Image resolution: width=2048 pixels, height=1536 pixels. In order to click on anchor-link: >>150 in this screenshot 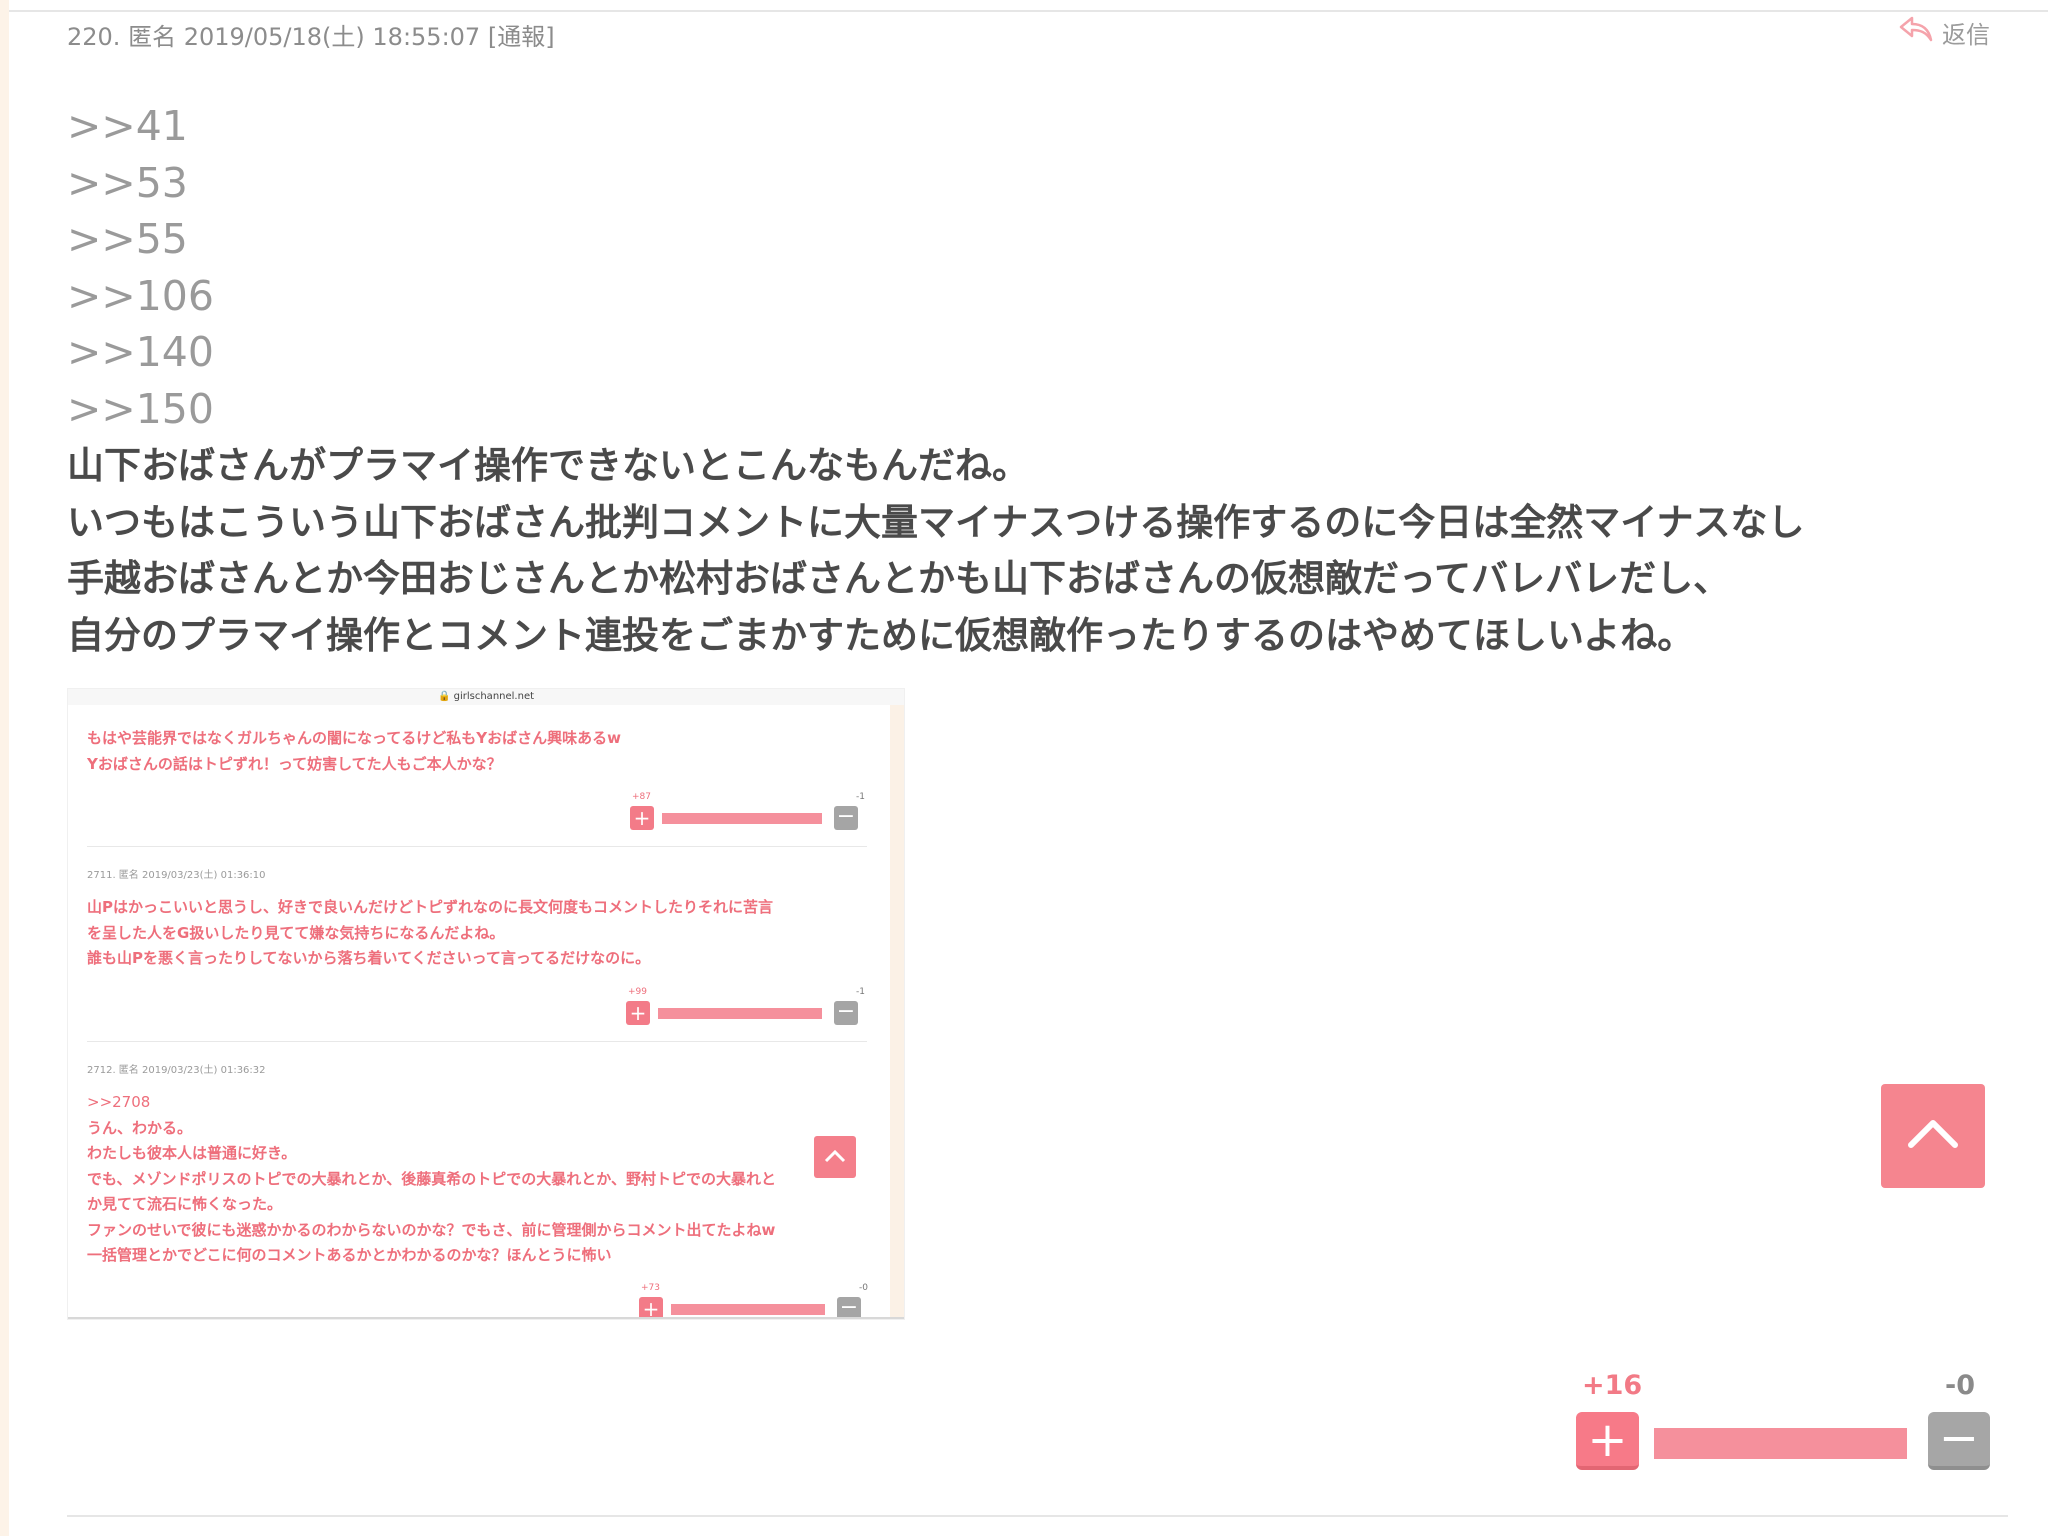, I will do `click(140, 409)`.